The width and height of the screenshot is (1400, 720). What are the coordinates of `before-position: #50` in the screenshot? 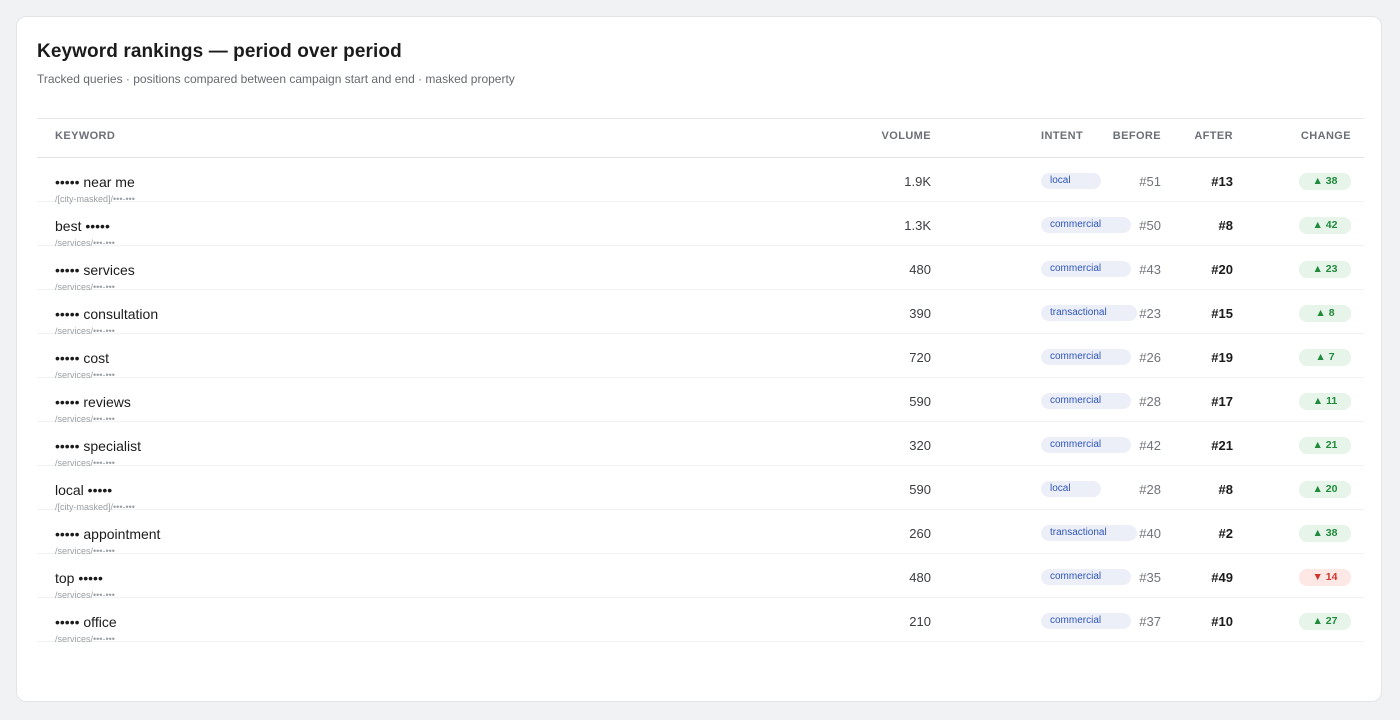 It's located at (1150, 225).